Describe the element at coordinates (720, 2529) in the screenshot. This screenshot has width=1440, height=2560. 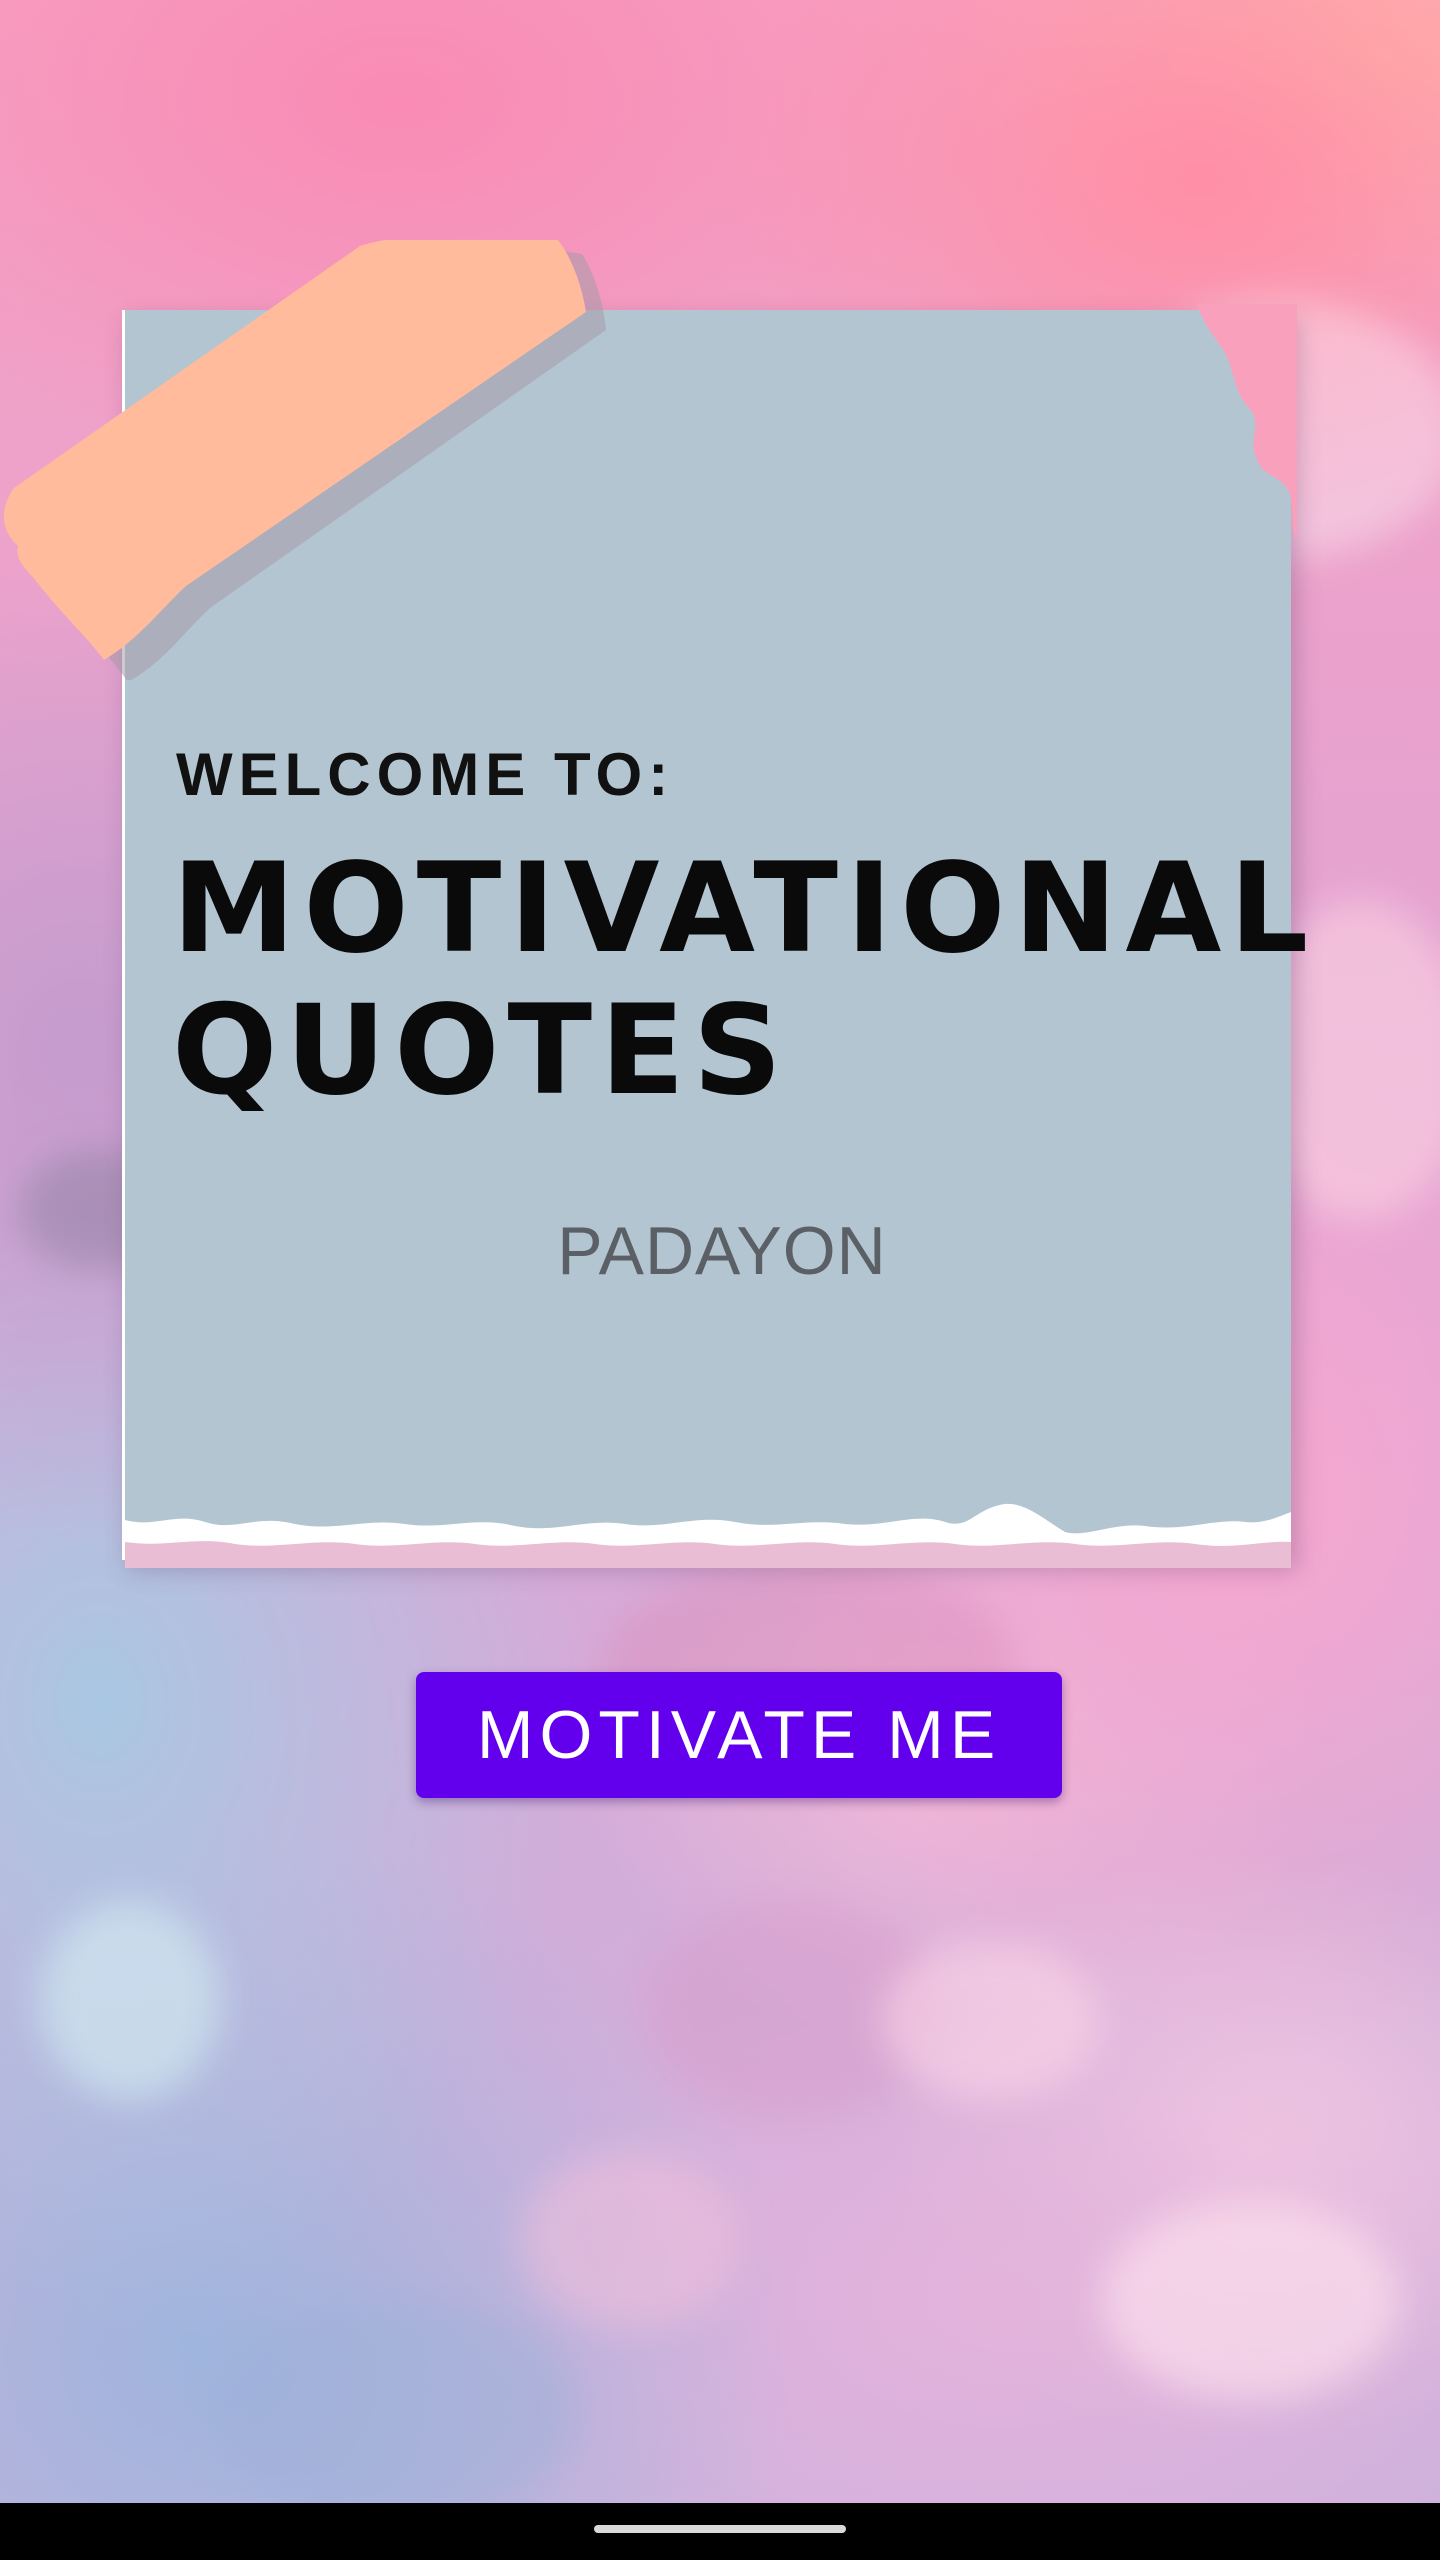
I see `home-indicator` at that location.